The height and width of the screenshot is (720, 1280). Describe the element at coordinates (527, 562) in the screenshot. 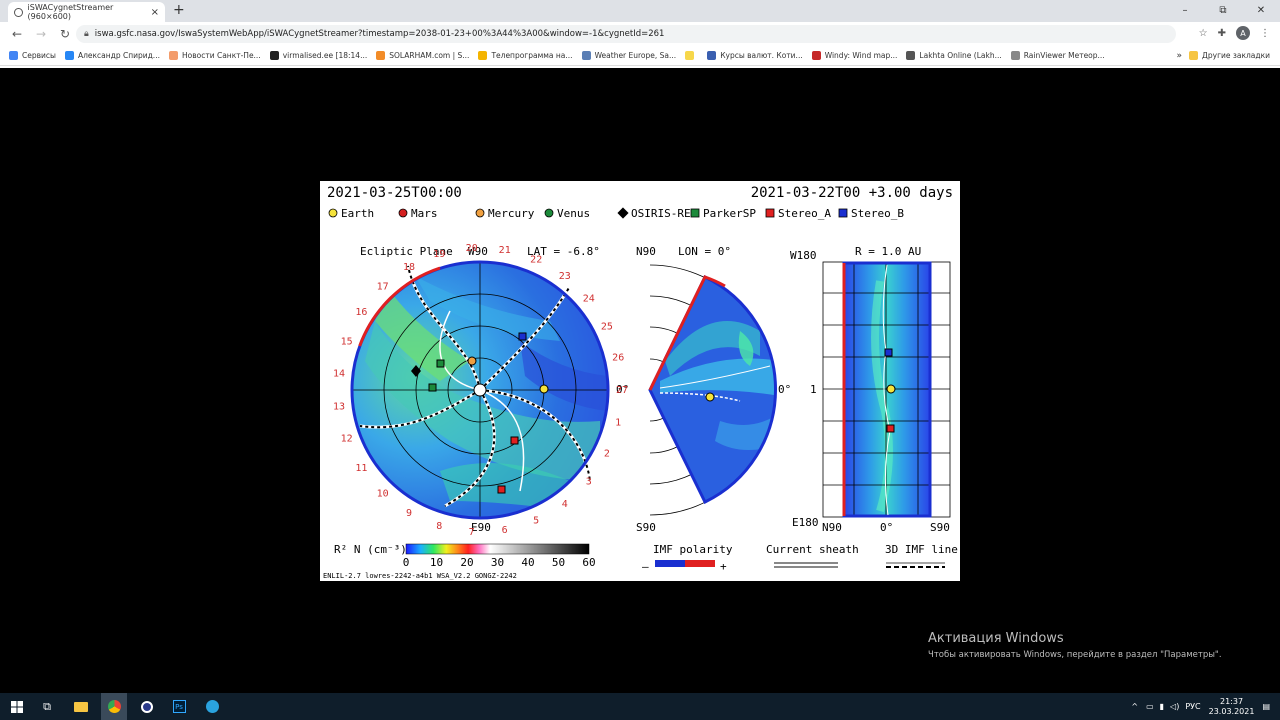

I see `colorbar-tick: 40` at that location.